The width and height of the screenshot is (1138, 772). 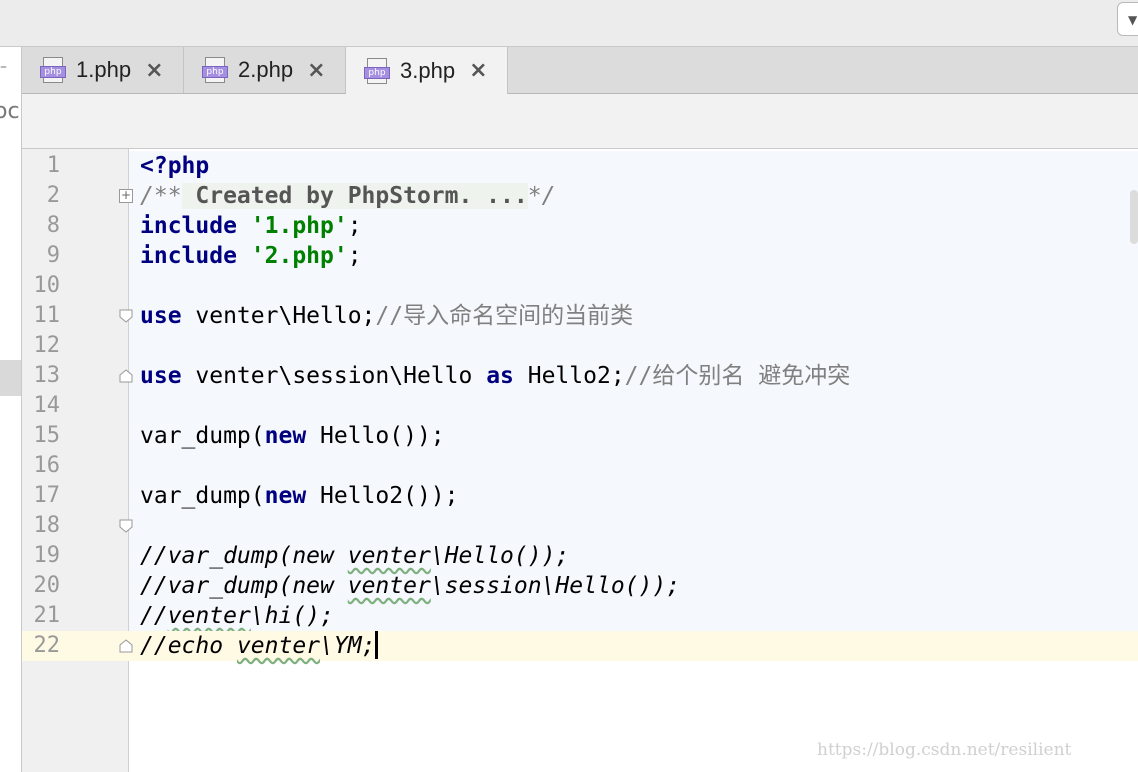 I want to click on line-number: 18, so click(x=47, y=525).